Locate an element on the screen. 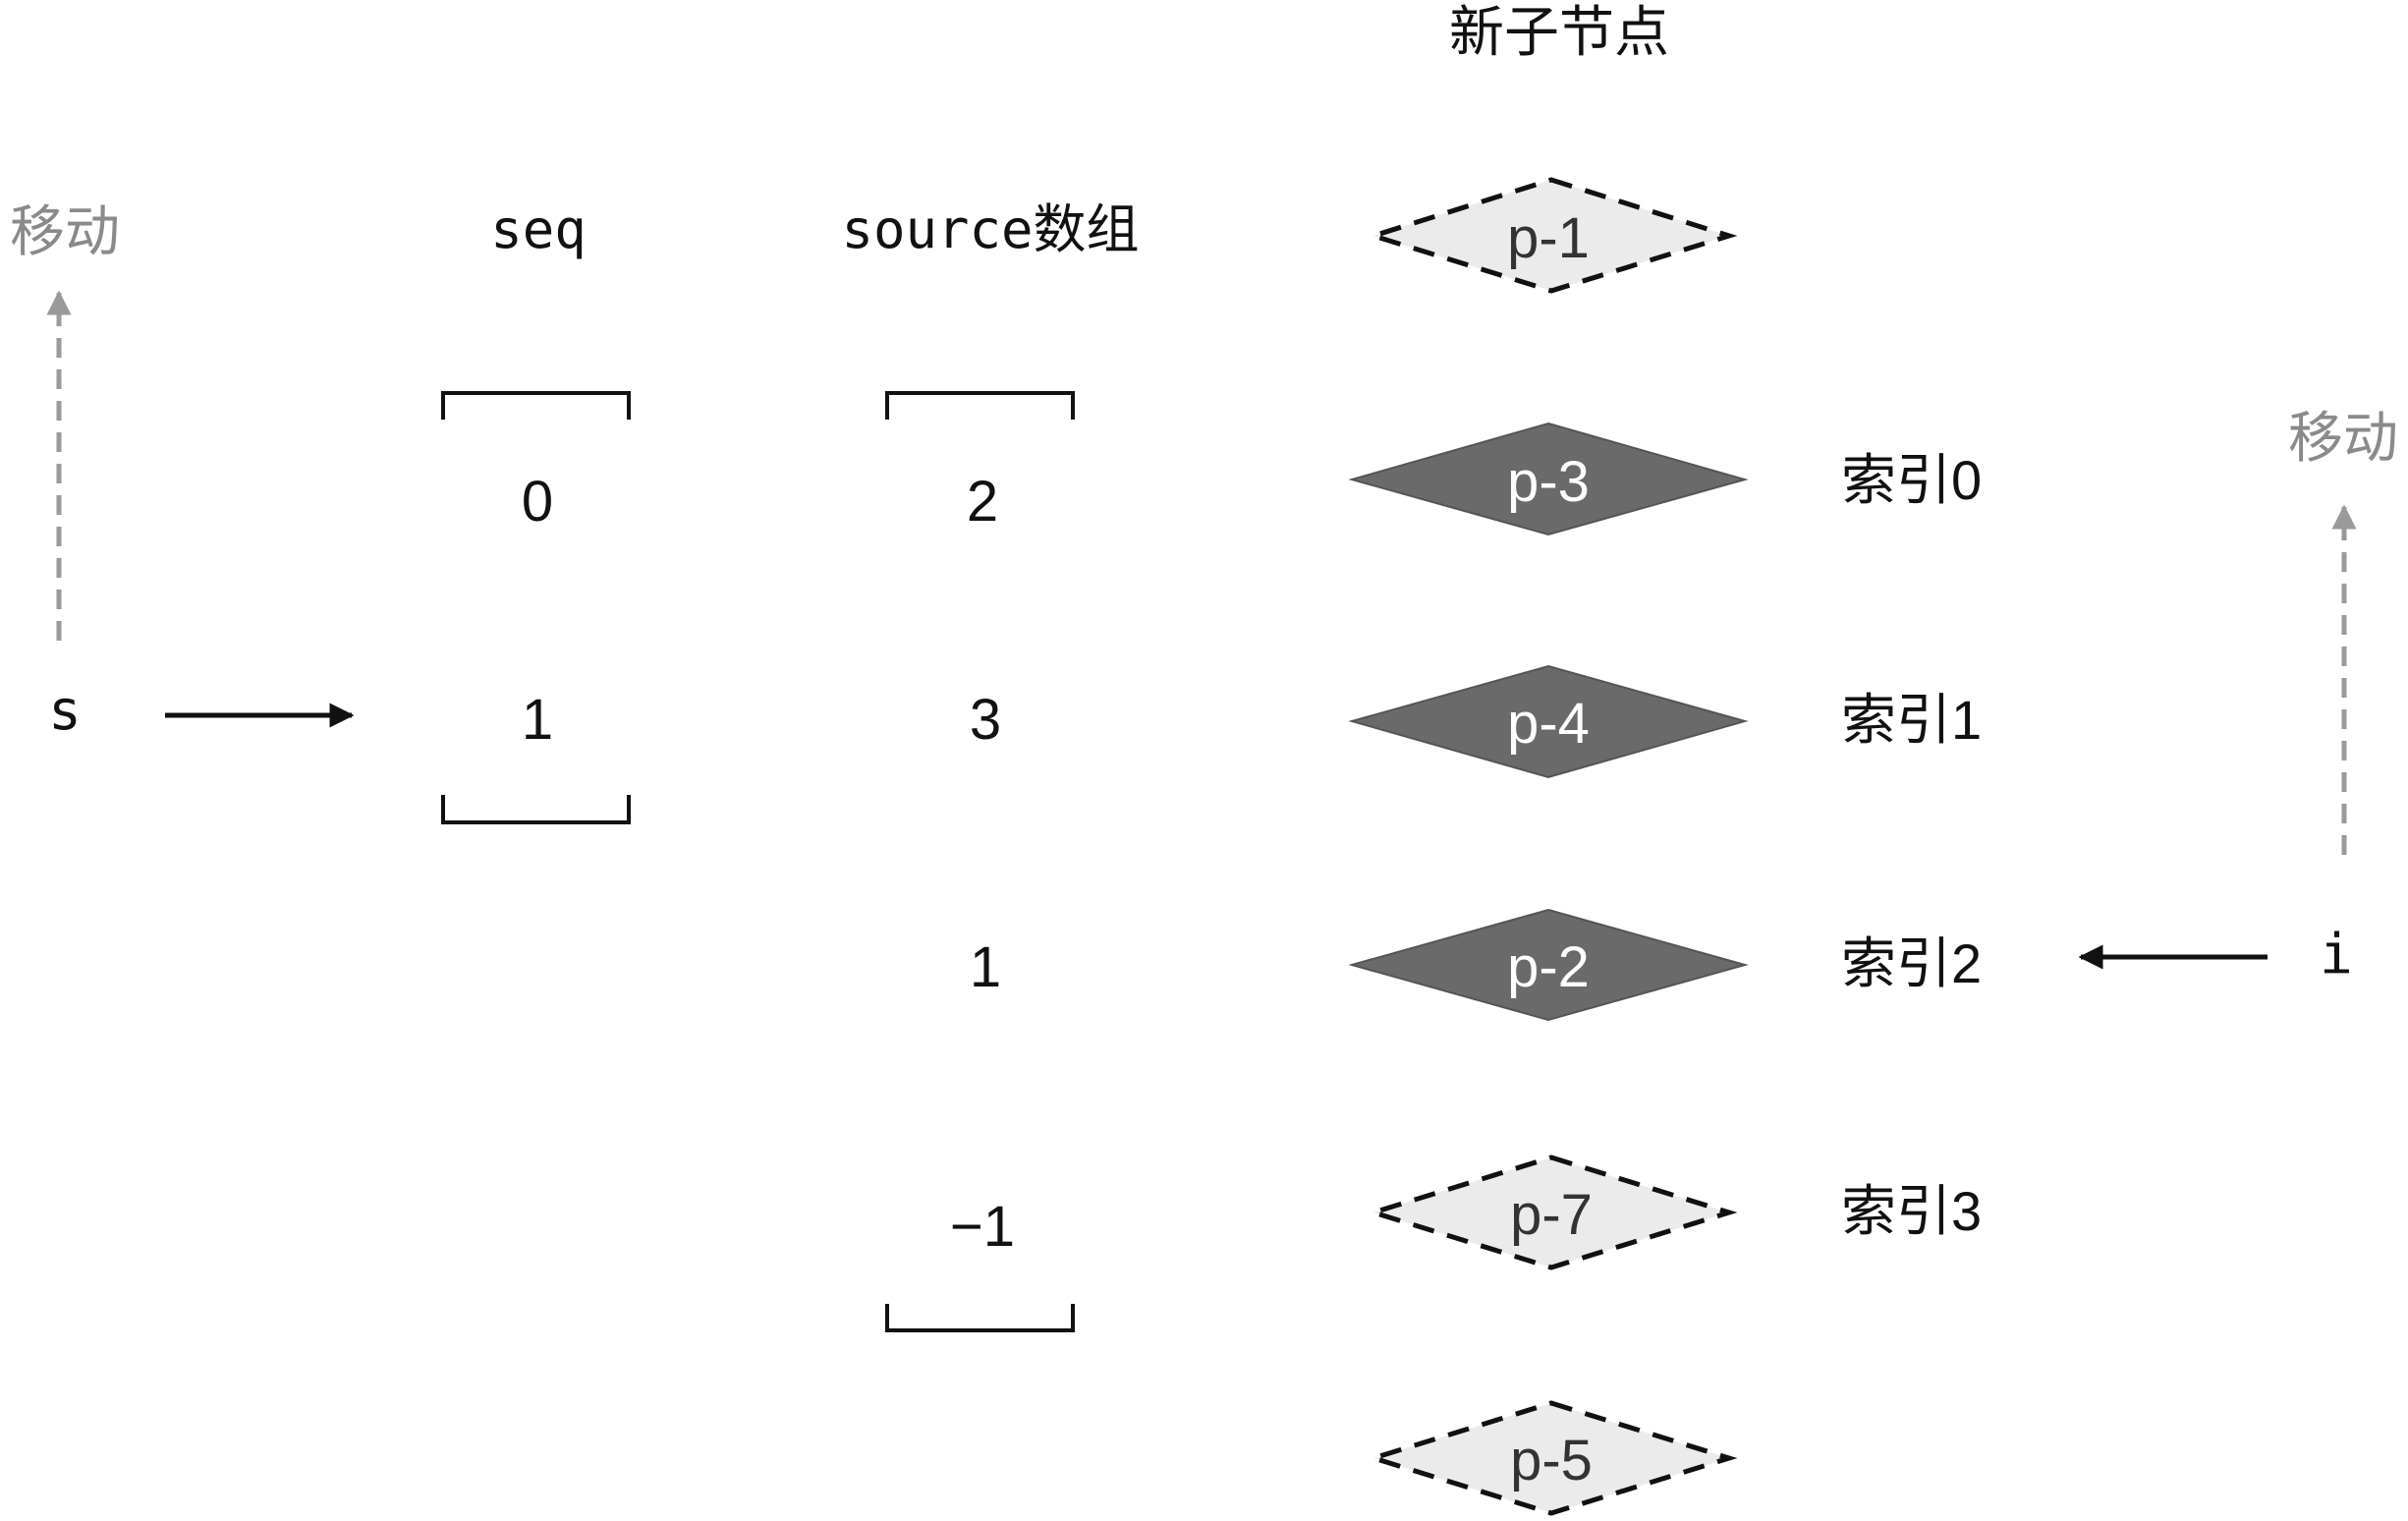 The width and height of the screenshot is (2408, 1521). node-p1: p-1 is located at coordinates (1551, 235).